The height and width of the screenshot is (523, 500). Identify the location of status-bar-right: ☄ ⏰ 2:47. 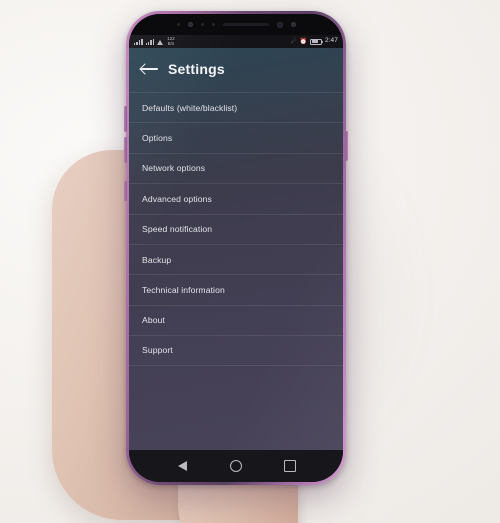
(314, 41).